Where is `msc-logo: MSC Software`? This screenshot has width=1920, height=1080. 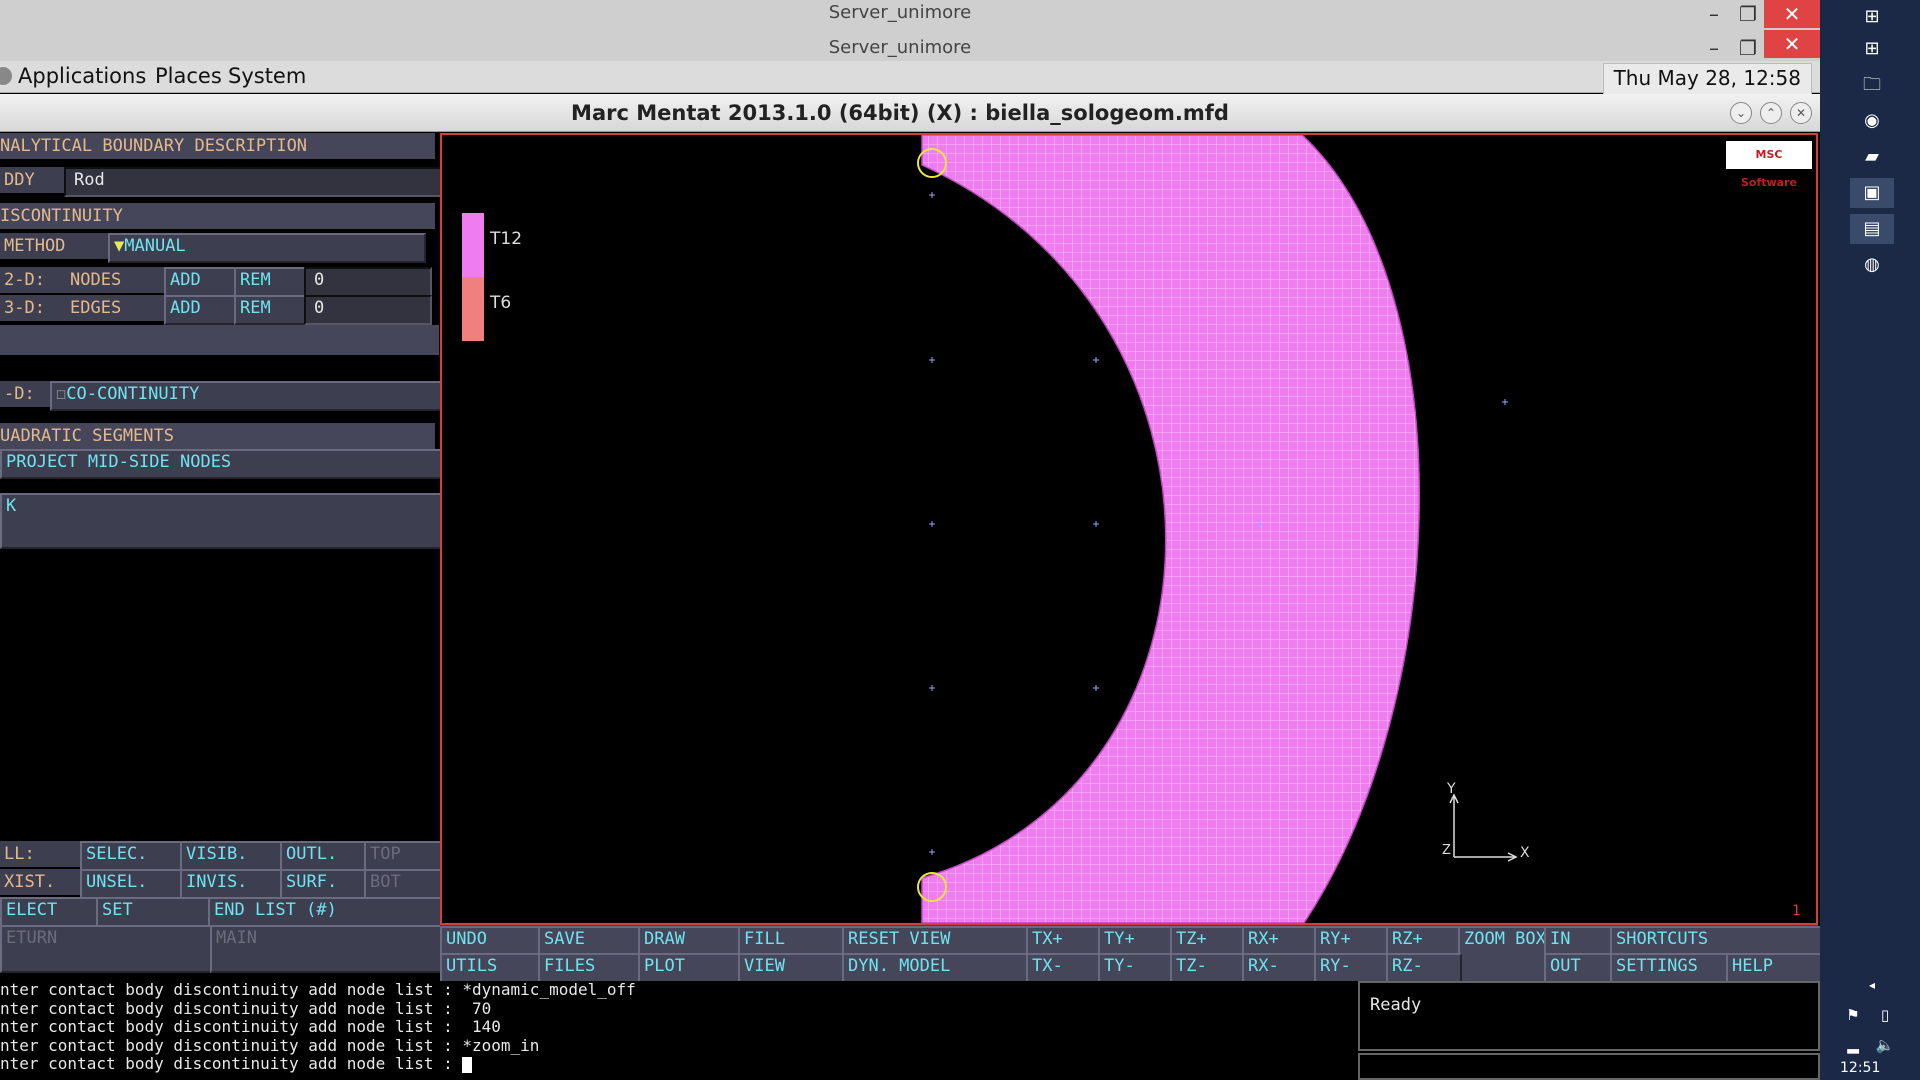
msc-logo: MSC Software is located at coordinates (1769, 165).